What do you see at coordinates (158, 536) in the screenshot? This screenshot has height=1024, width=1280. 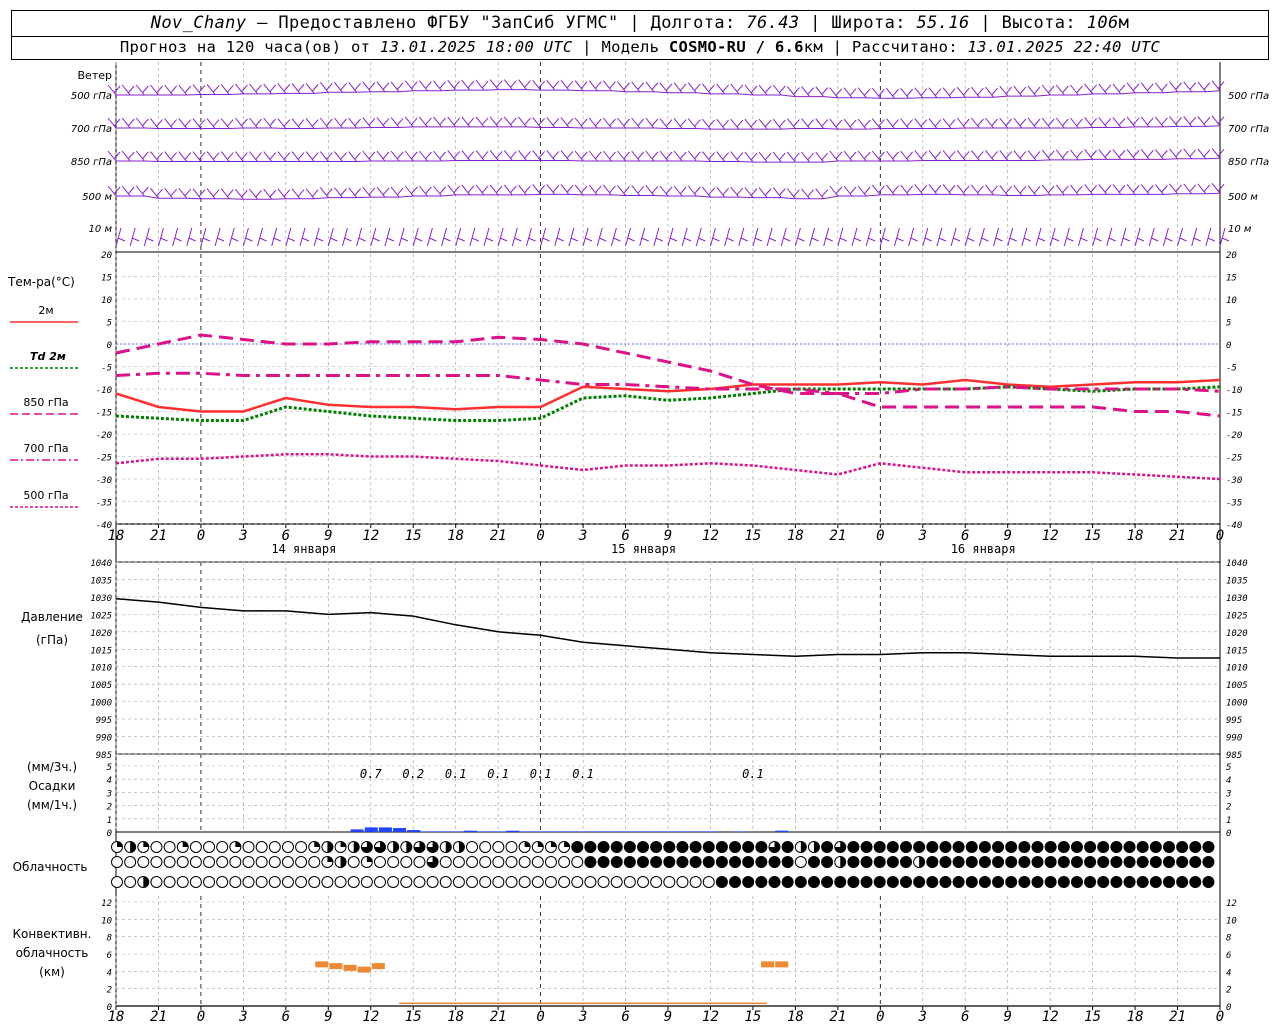 I see `time-tick-label: 21` at bounding box center [158, 536].